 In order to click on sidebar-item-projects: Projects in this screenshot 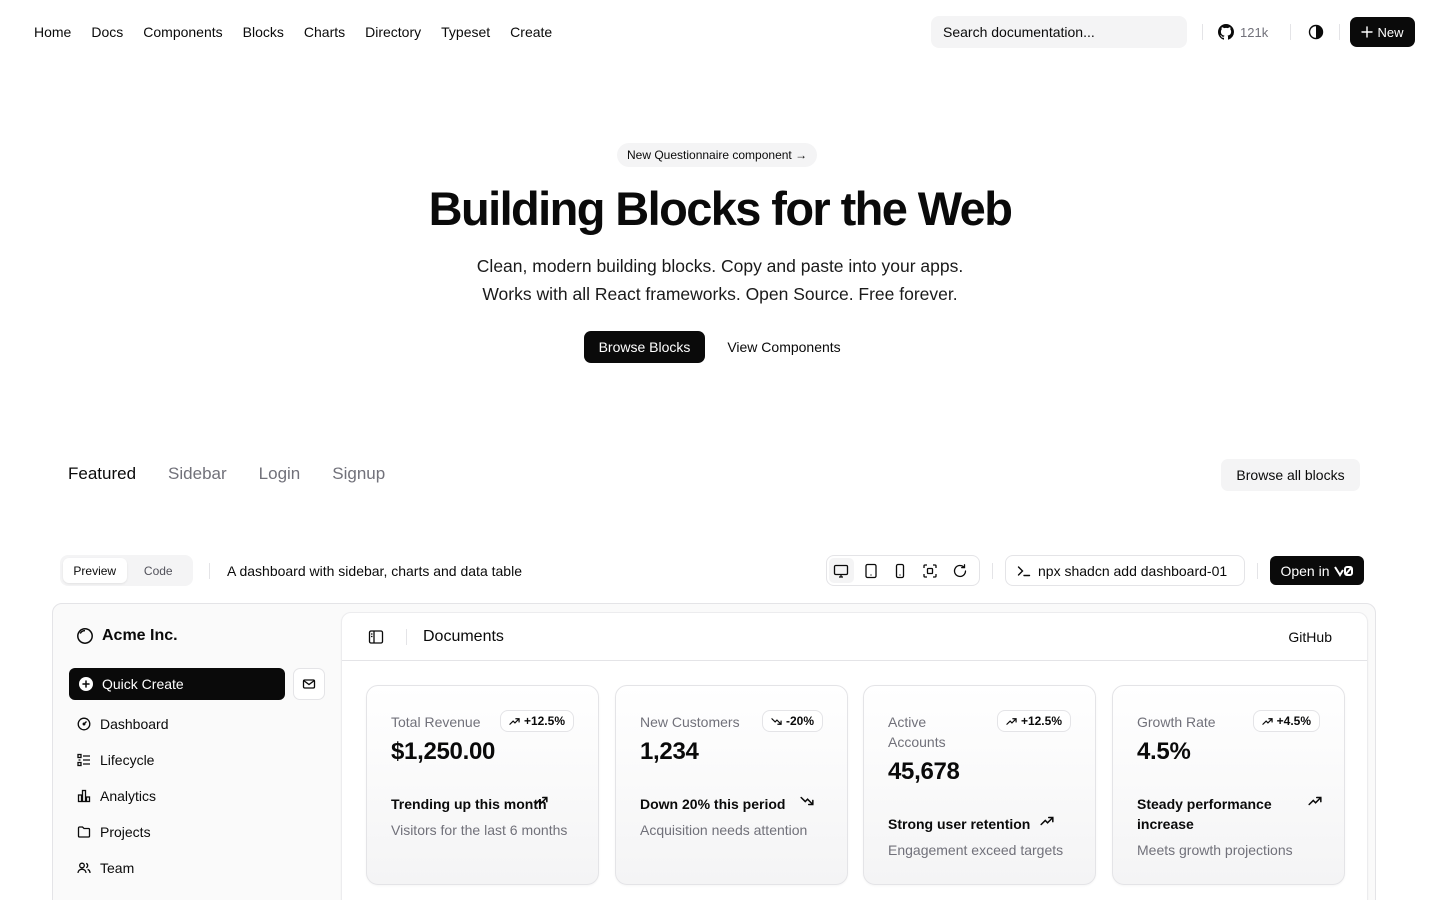, I will do `click(114, 832)`.